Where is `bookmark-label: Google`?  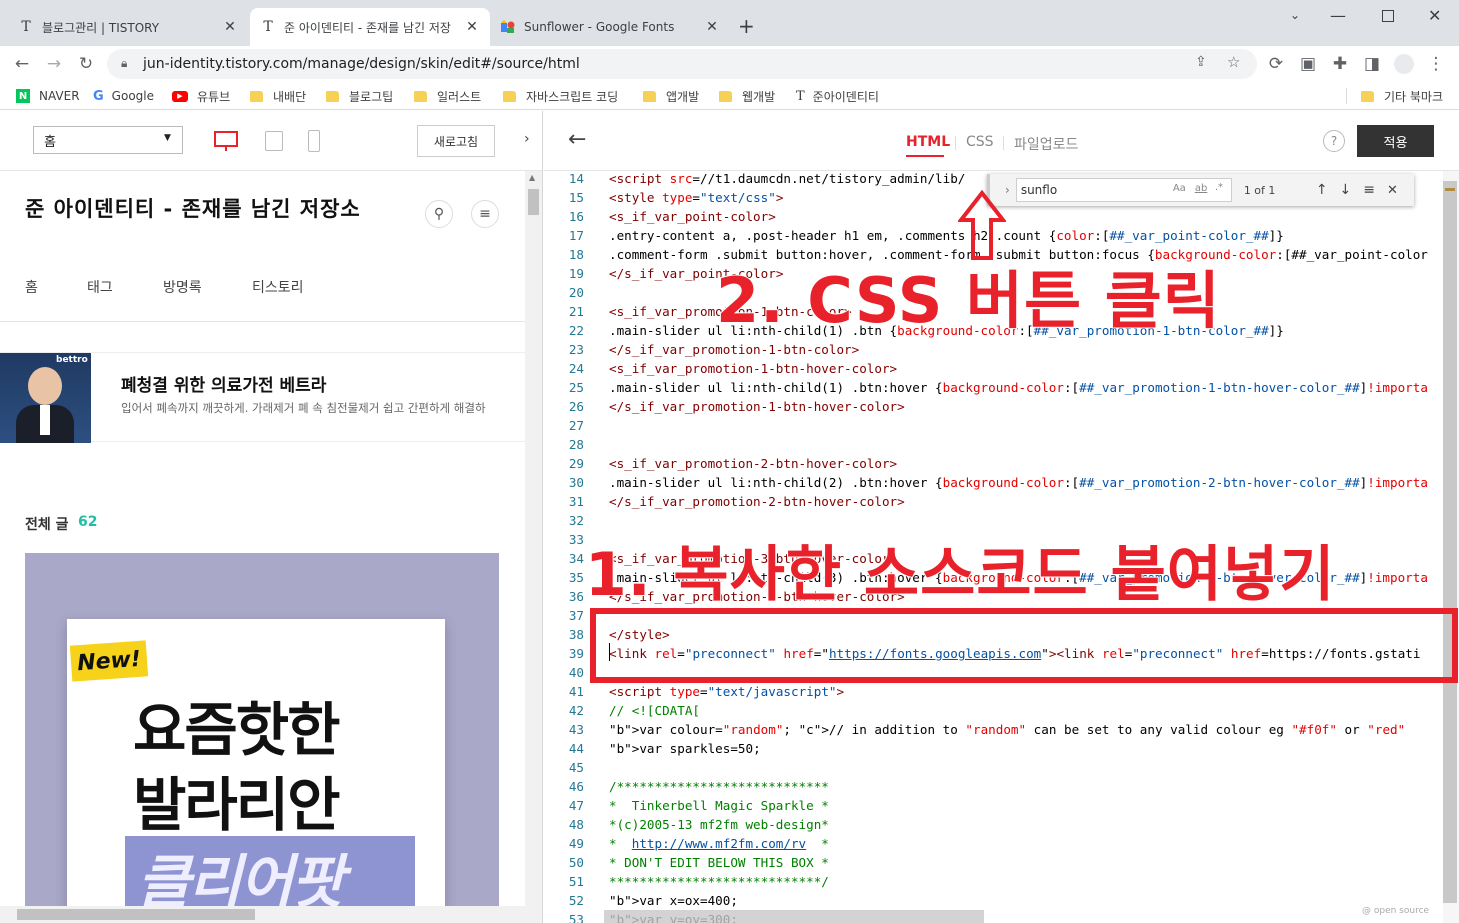 bookmark-label: Google is located at coordinates (132, 96).